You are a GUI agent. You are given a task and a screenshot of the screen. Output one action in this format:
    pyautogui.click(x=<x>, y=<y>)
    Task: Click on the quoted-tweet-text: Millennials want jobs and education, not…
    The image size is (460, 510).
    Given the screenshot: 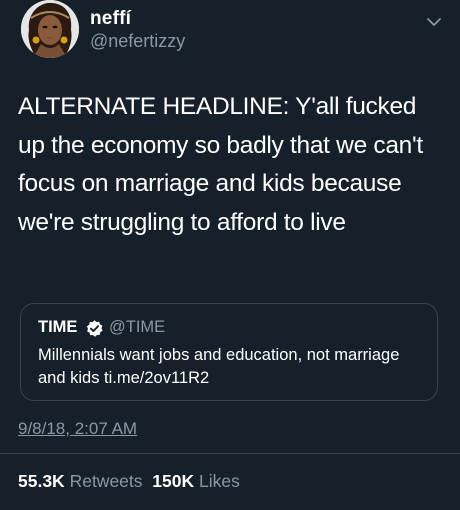 What is the action you would take?
    pyautogui.click(x=219, y=366)
    